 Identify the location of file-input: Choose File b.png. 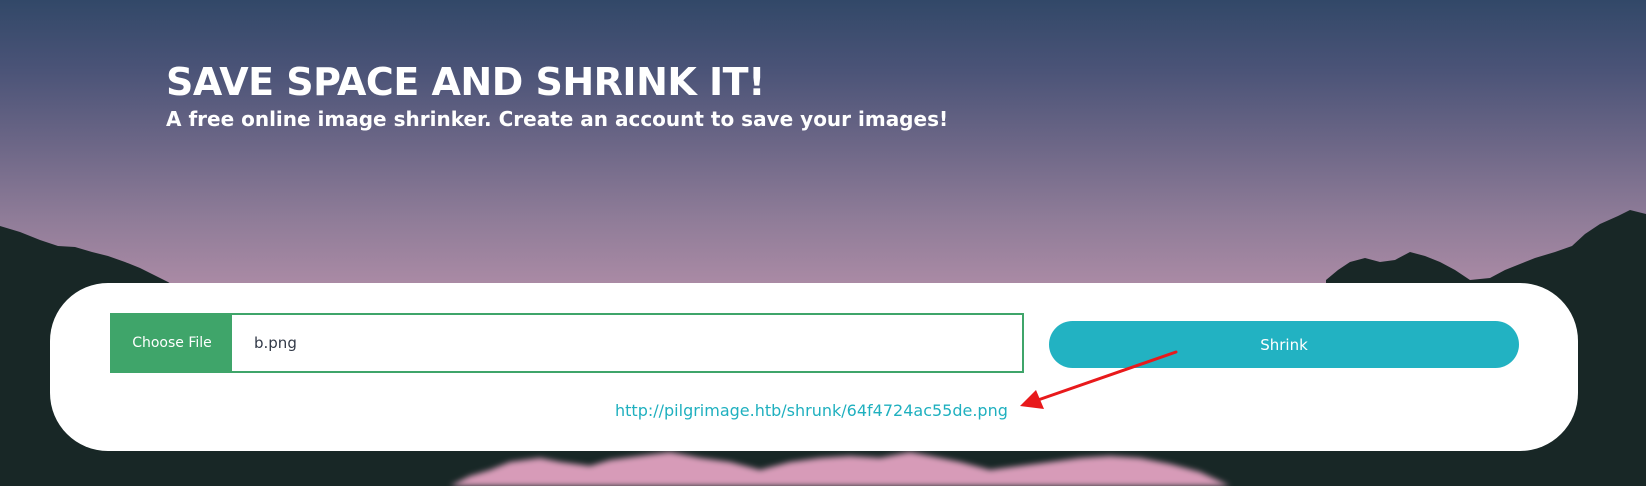
(567, 343).